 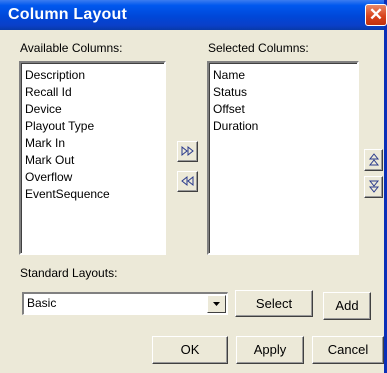 I want to click on ok-button: OK, so click(x=190, y=350).